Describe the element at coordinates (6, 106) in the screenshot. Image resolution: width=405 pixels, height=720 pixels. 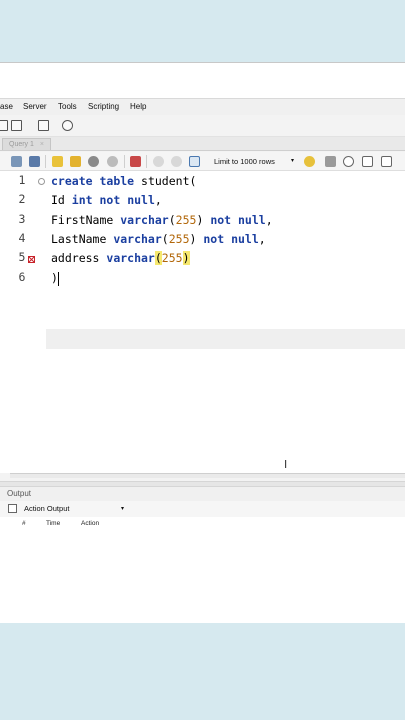
I see `menu-database: ase` at that location.